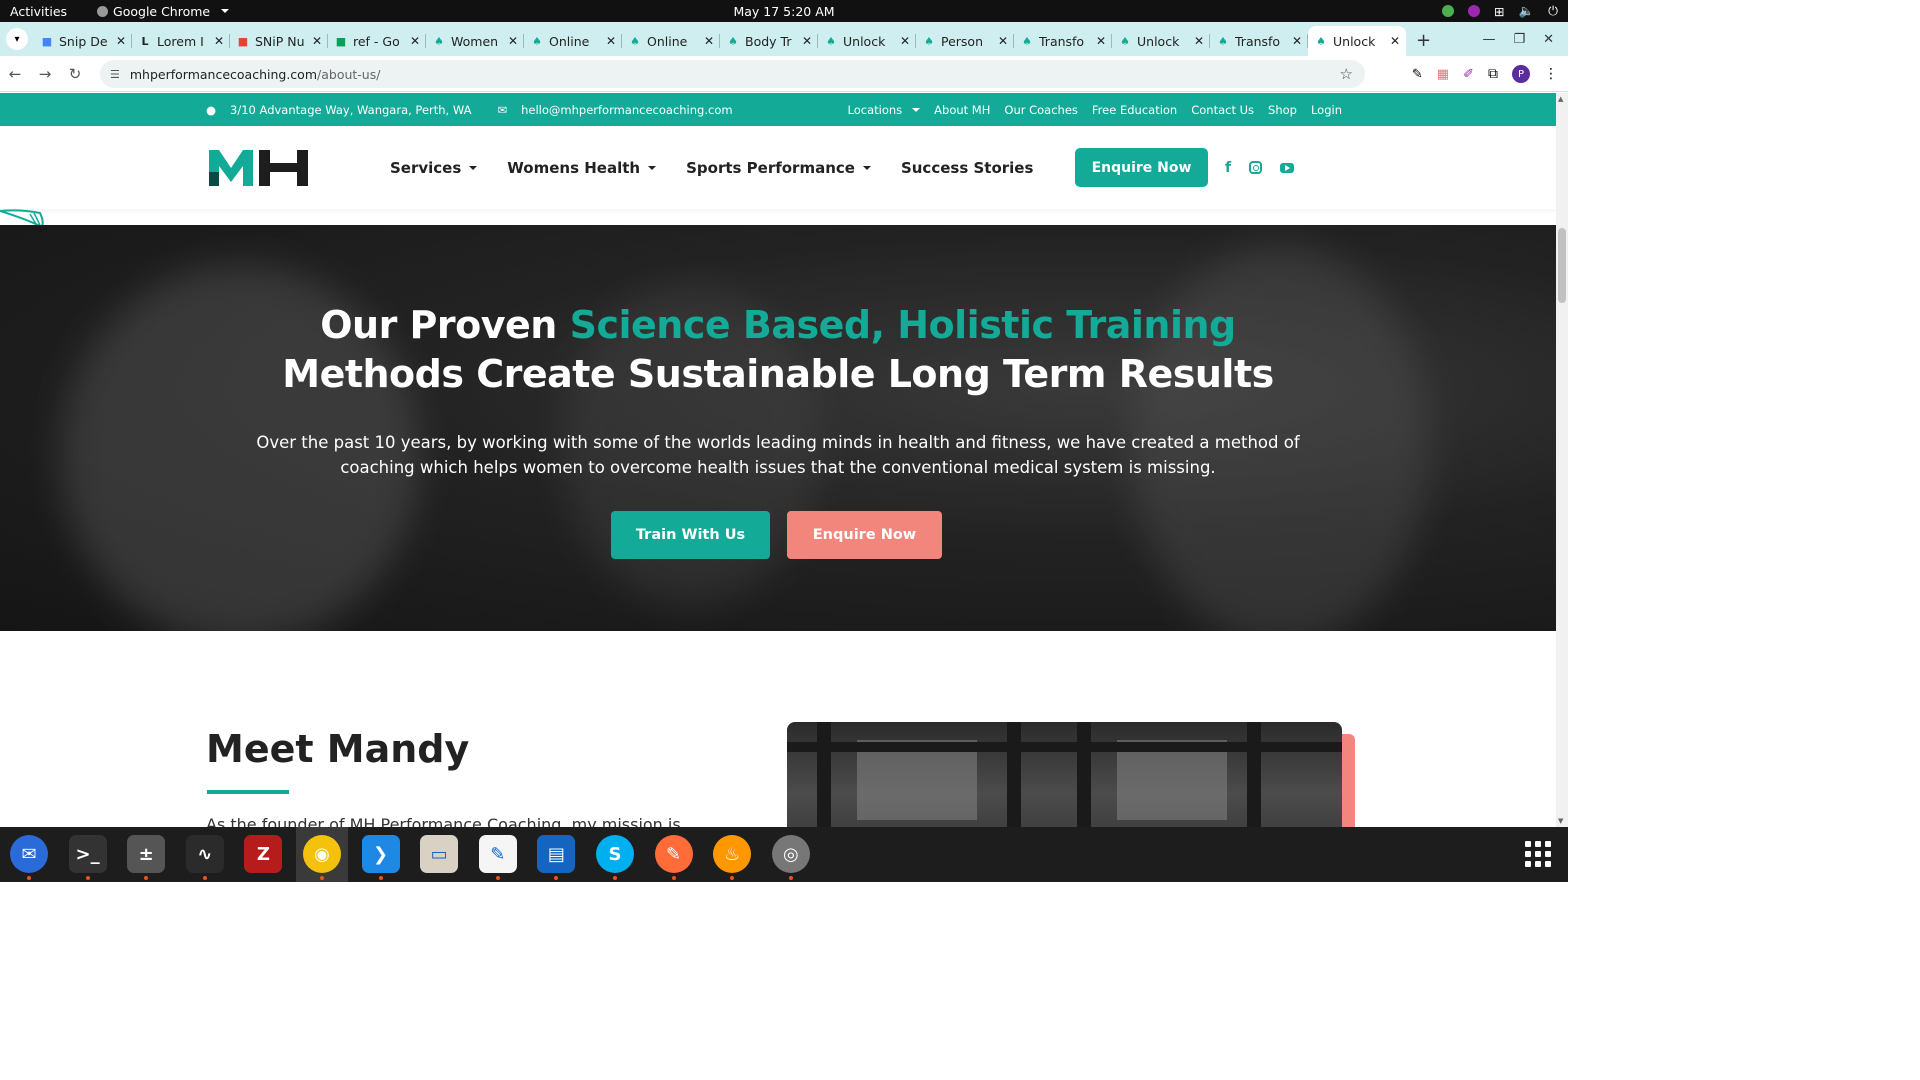 This screenshot has width=1920, height=1080. Describe the element at coordinates (1448, 11) in the screenshot. I see `update-indicator-icon` at that location.